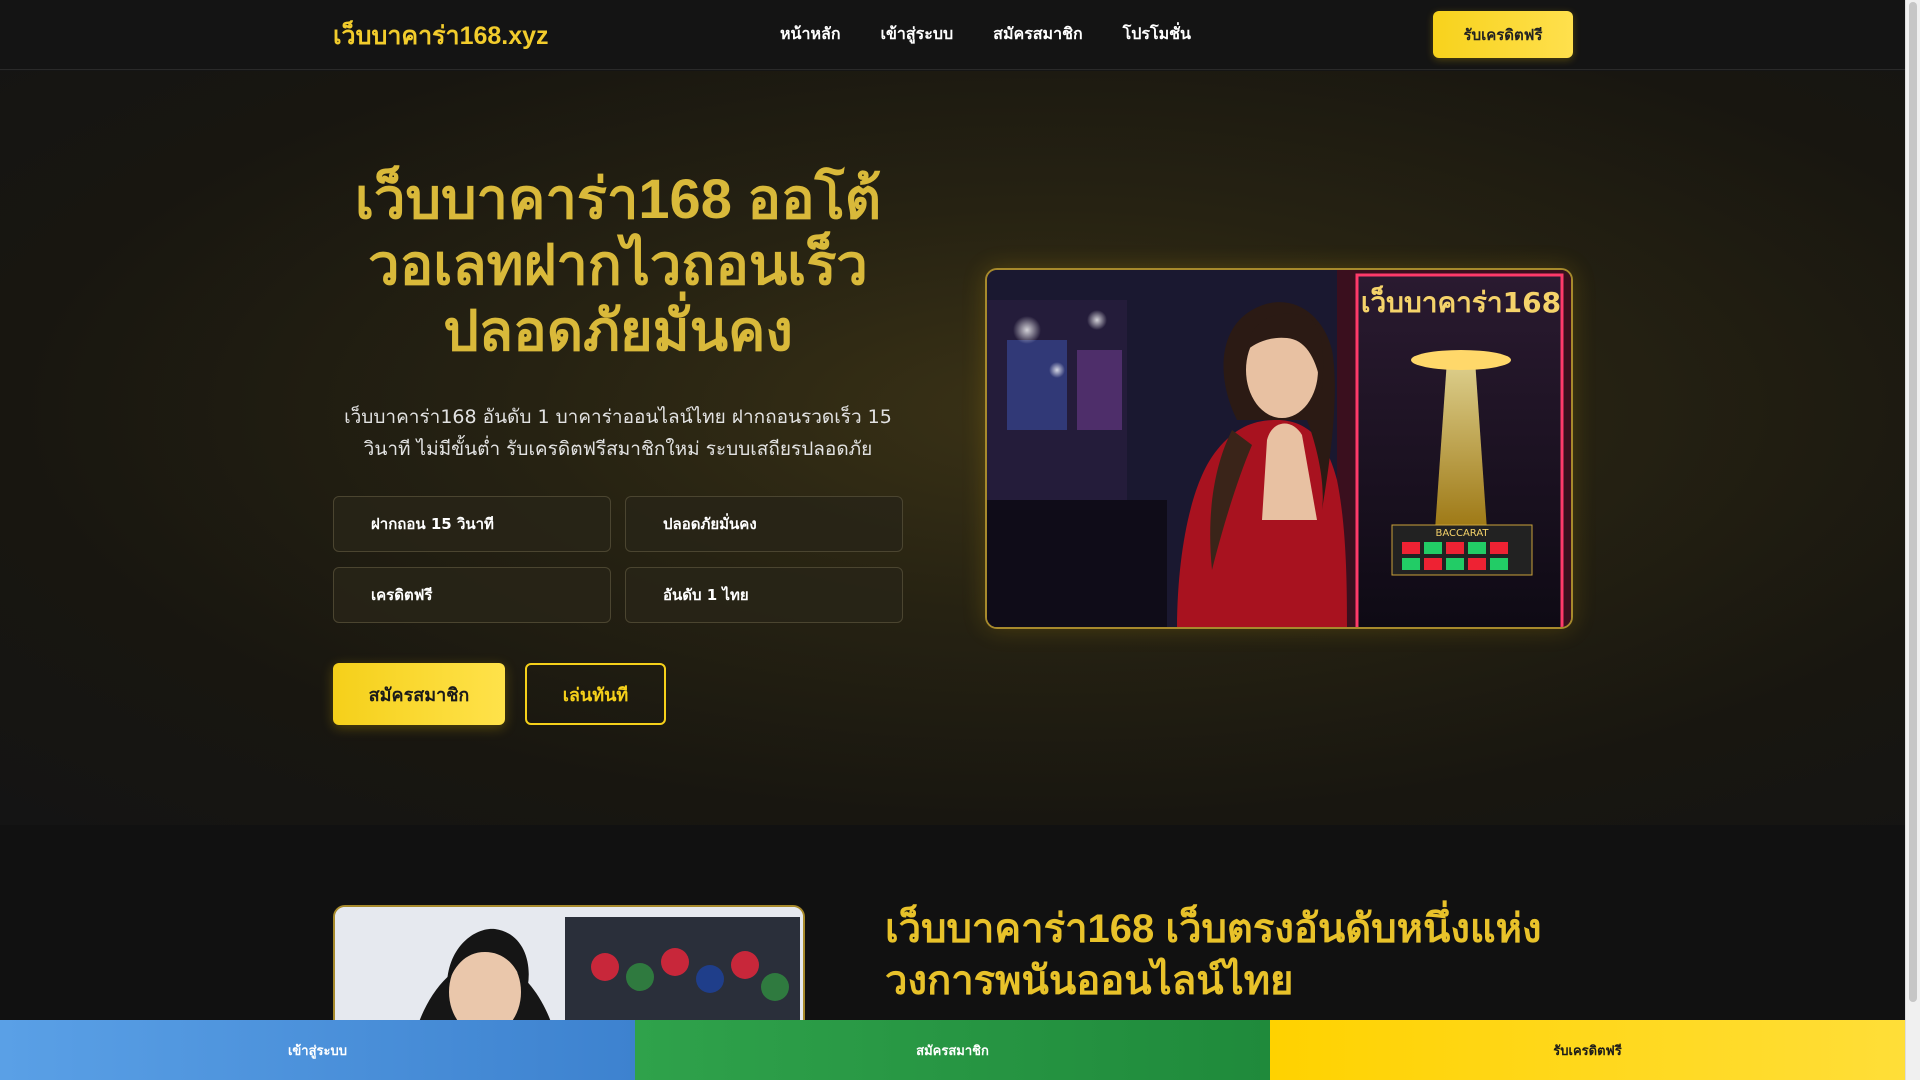 The height and width of the screenshot is (1080, 1920). Describe the element at coordinates (1462, 533) in the screenshot. I see `machine-label: BACCARAT` at that location.